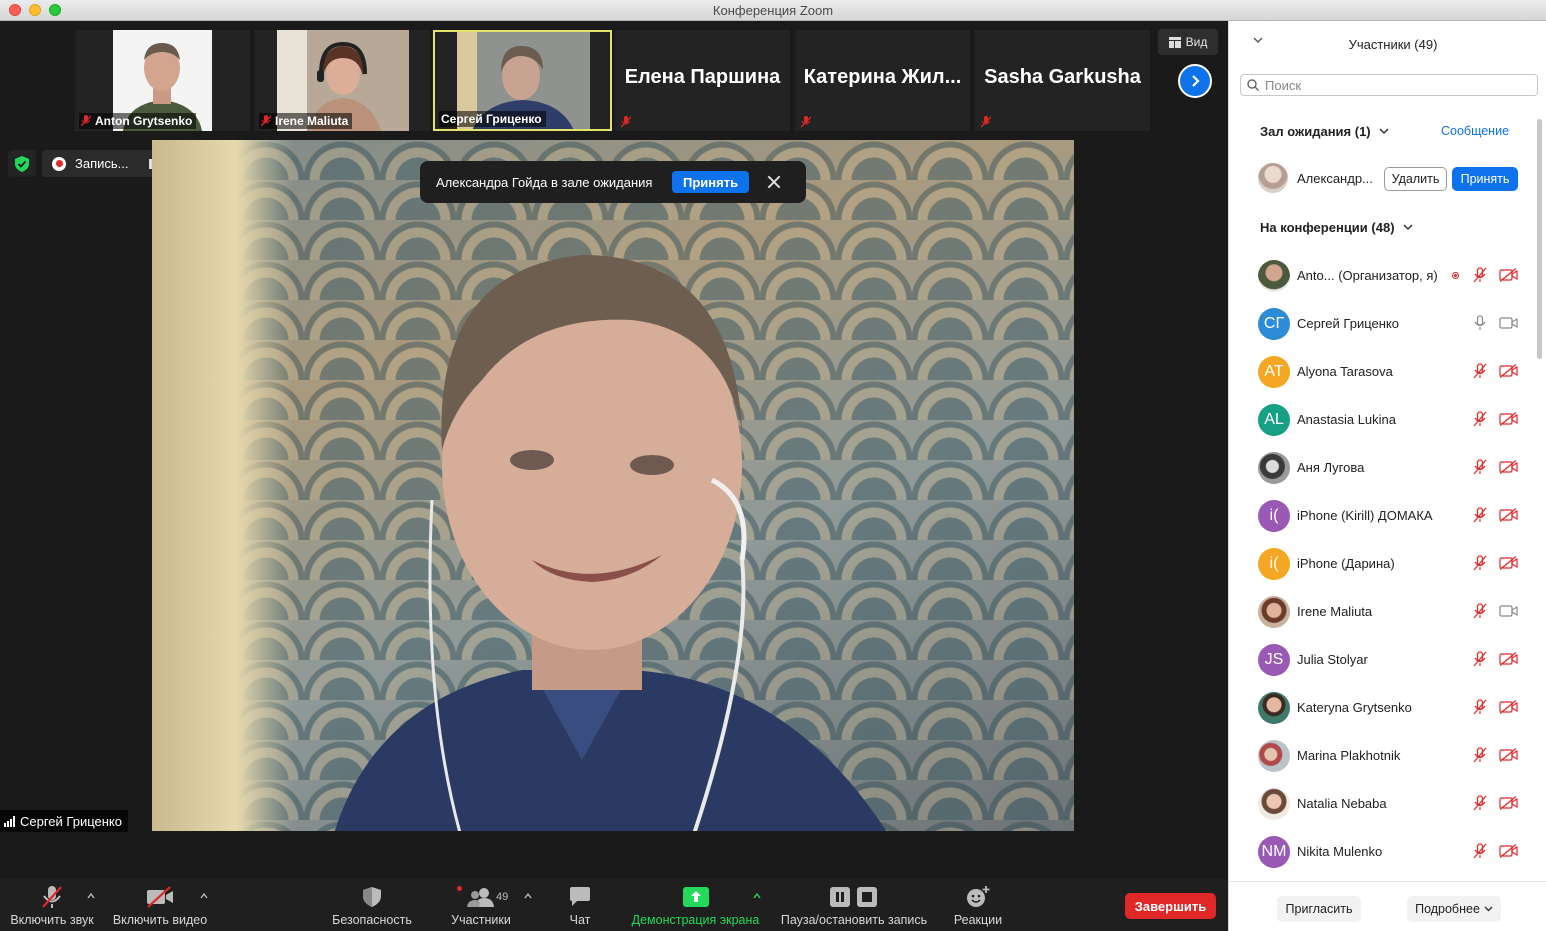  Describe the element at coordinates (978, 896) in the screenshot. I see `emoji-add-icon` at that location.